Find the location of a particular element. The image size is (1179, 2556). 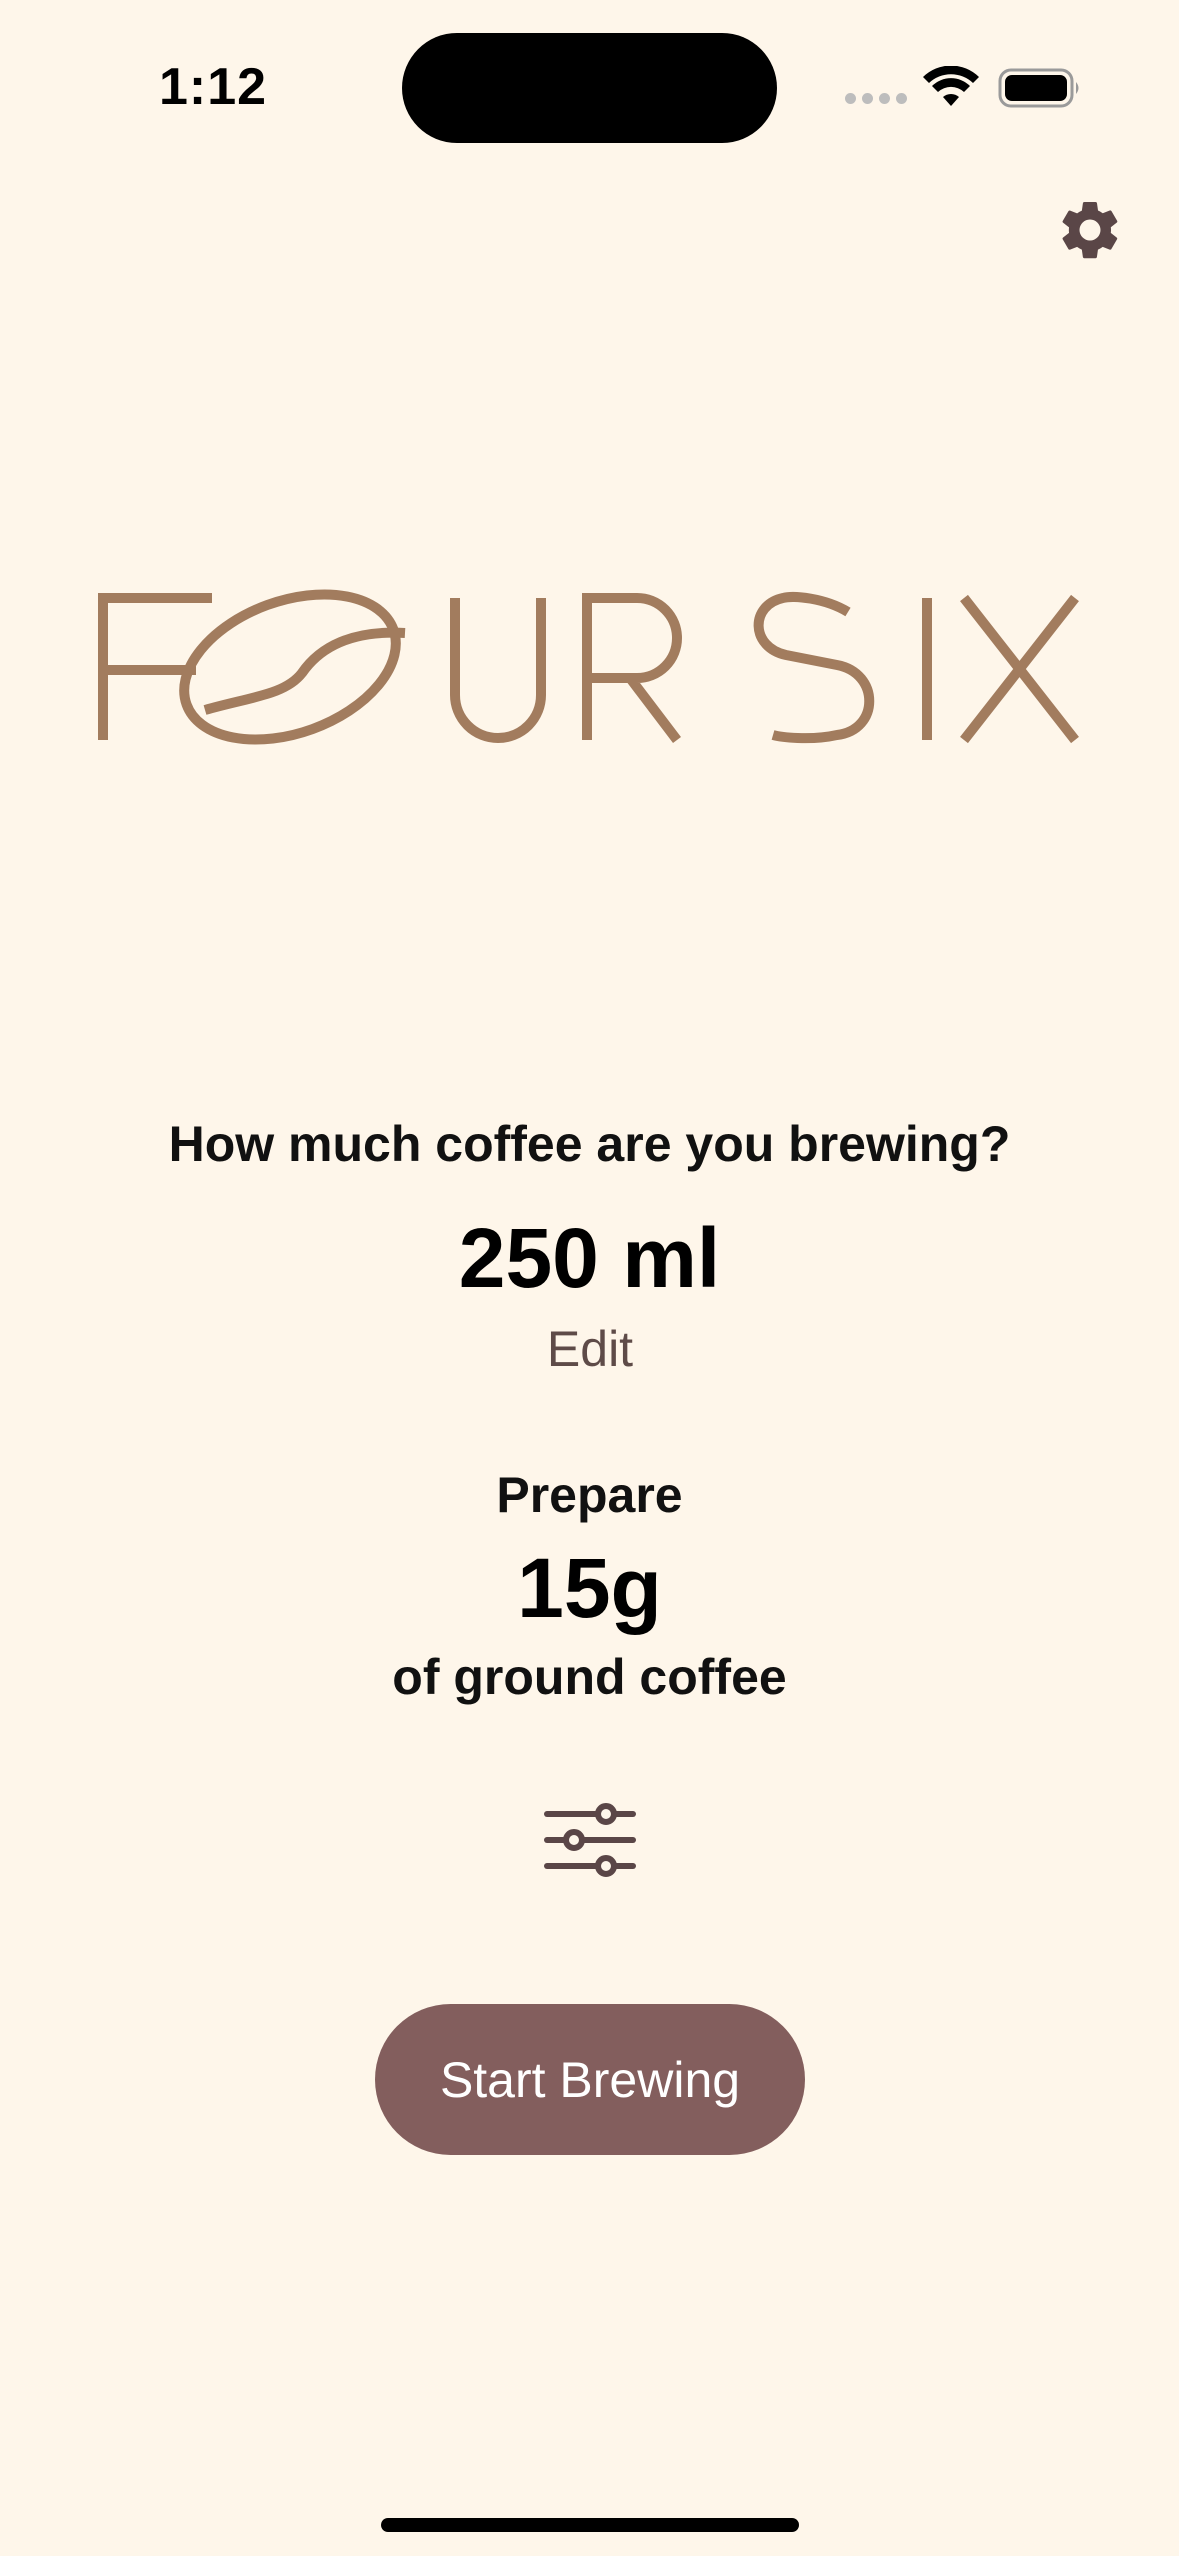

logo-wordmark is located at coordinates (588, 667).